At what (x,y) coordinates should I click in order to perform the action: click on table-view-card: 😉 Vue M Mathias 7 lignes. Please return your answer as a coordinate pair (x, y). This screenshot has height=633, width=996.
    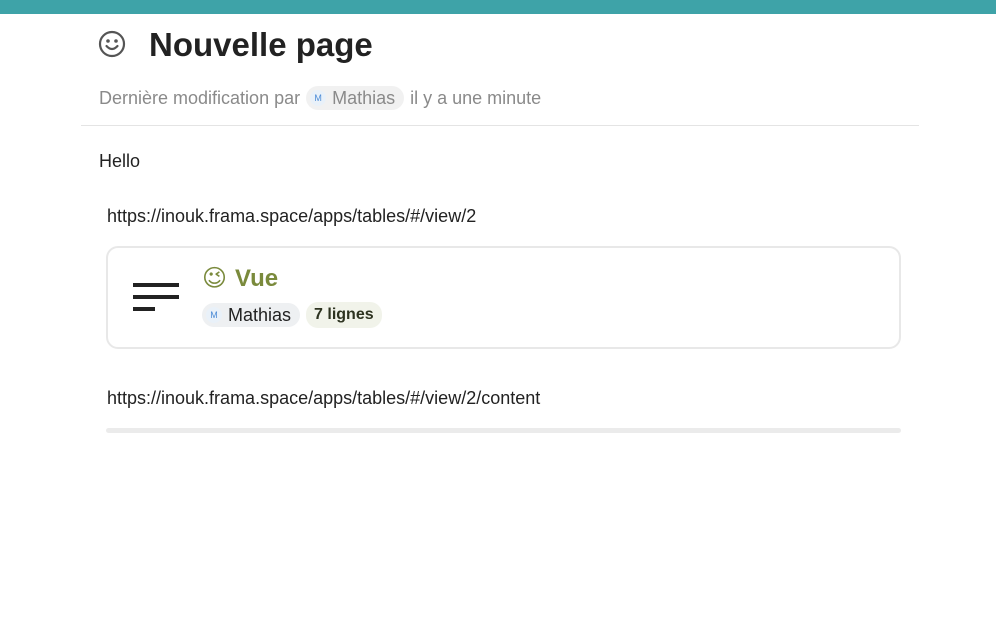
    Looking at the image, I should click on (503, 297).